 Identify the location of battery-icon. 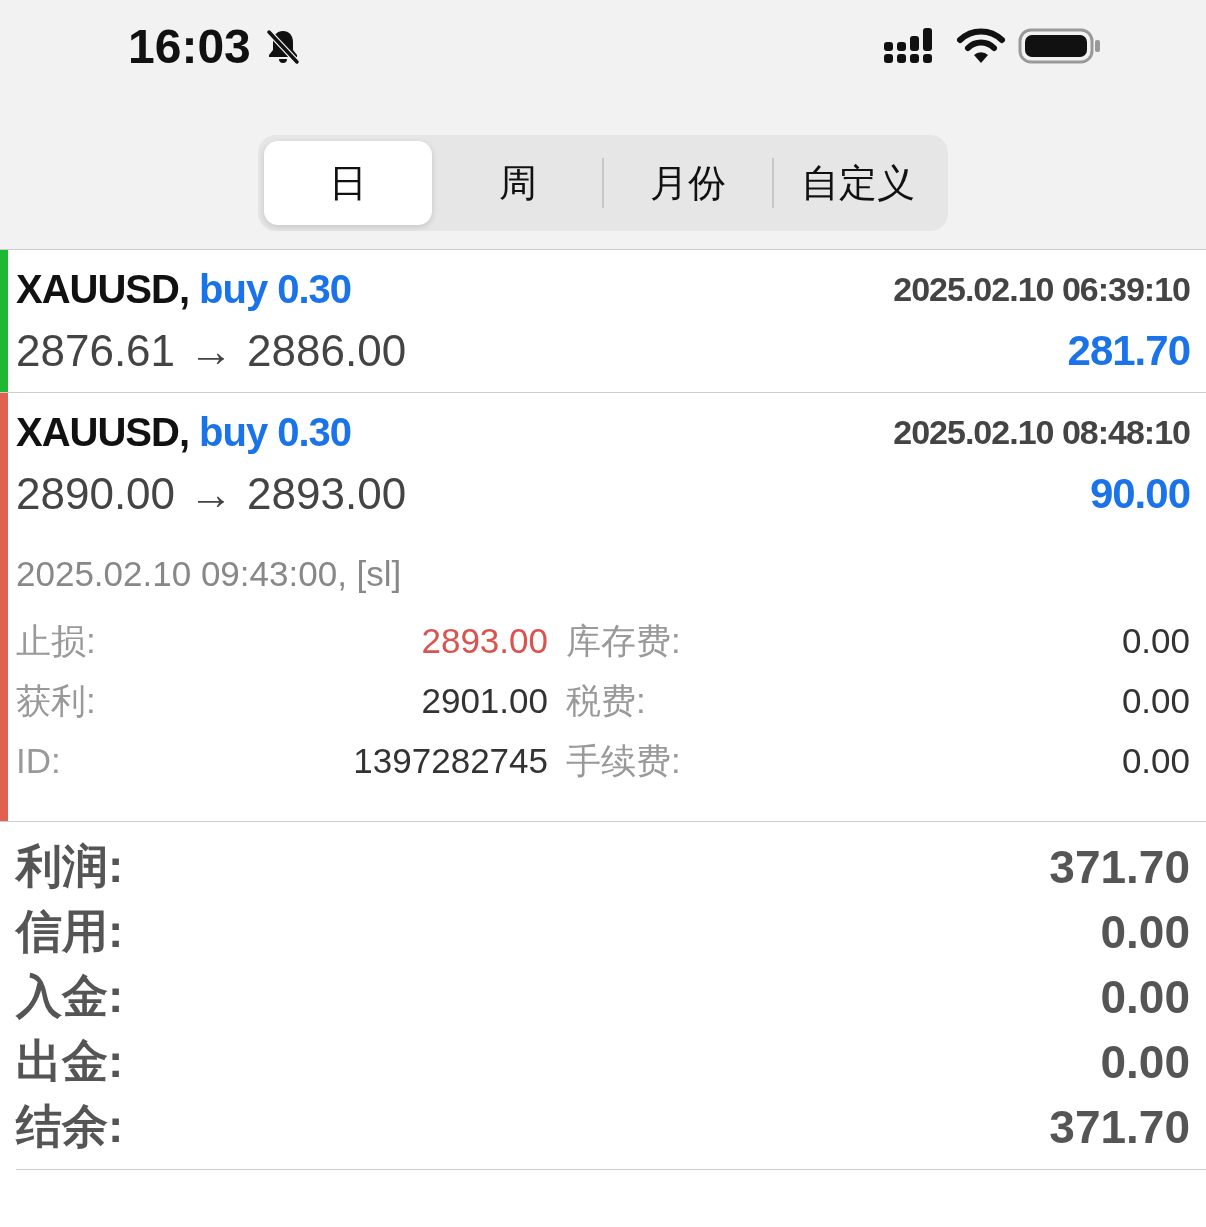
(1060, 46).